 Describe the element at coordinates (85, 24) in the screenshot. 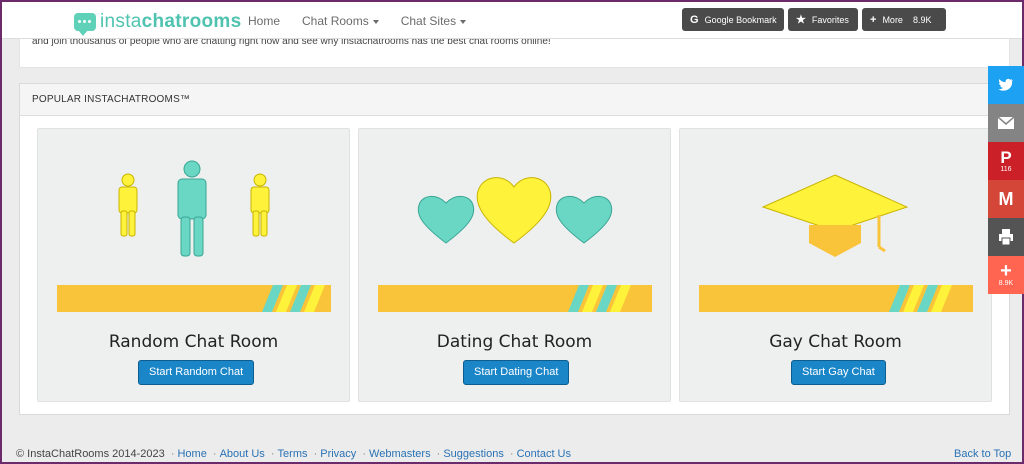

I see `chat-bubble-icon` at that location.